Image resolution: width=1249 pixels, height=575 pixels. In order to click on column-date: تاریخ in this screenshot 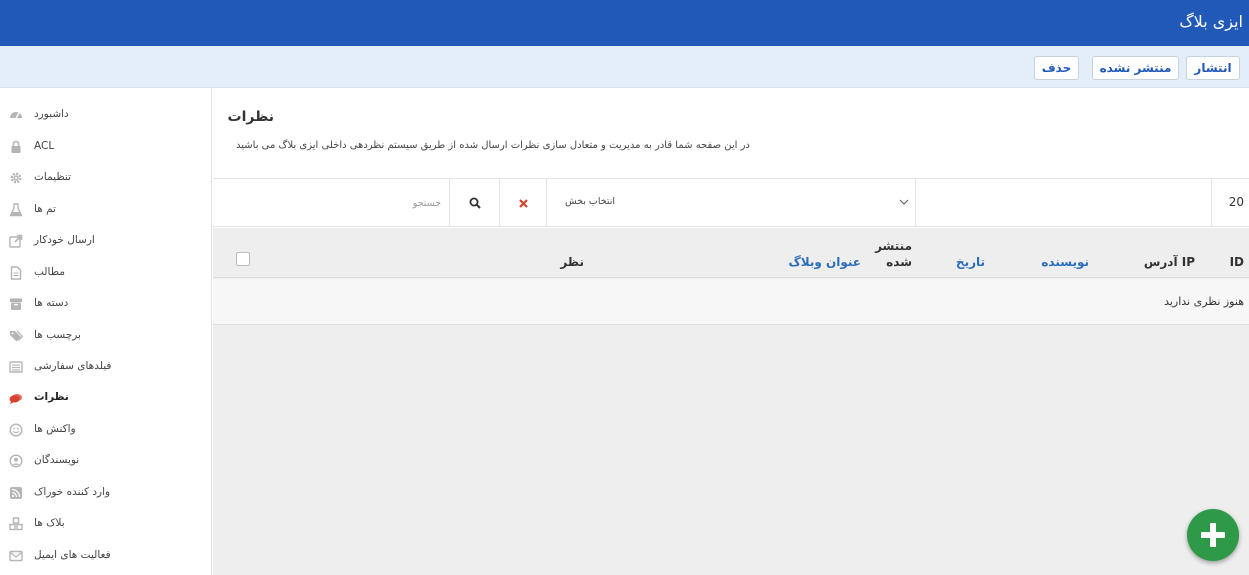, I will do `click(970, 262)`.